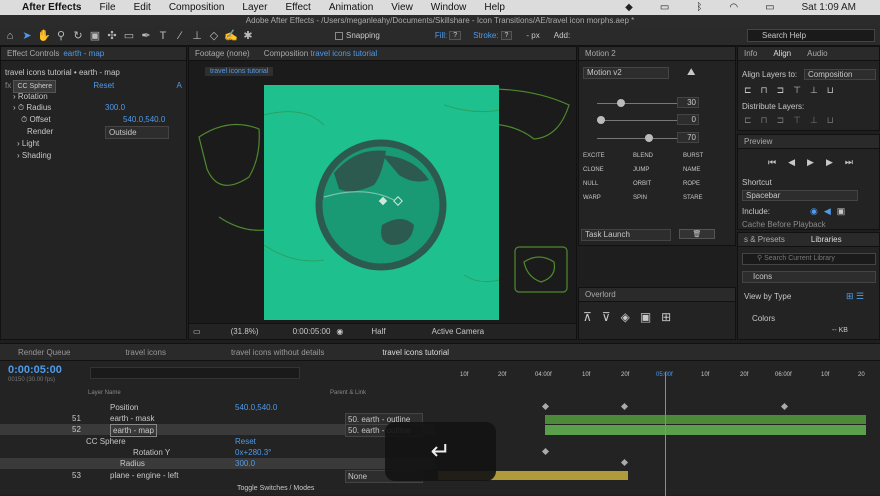 The width and height of the screenshot is (880, 496). I want to click on dropbox-icon: ◆, so click(629, 7).